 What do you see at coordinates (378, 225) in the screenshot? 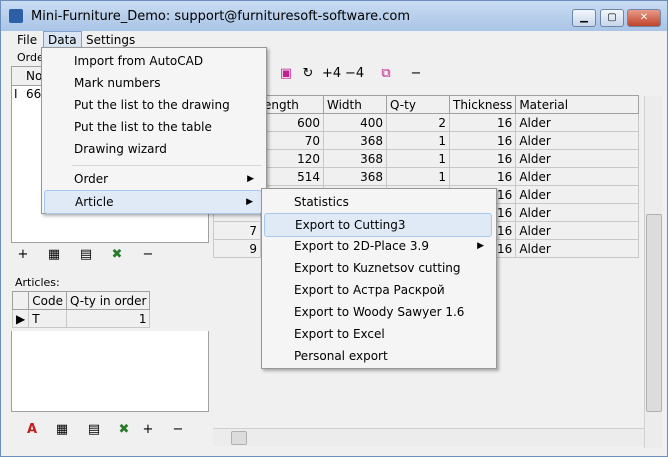
I see `submenu-item-export-cutting3: Export to Cutting3` at bounding box center [378, 225].